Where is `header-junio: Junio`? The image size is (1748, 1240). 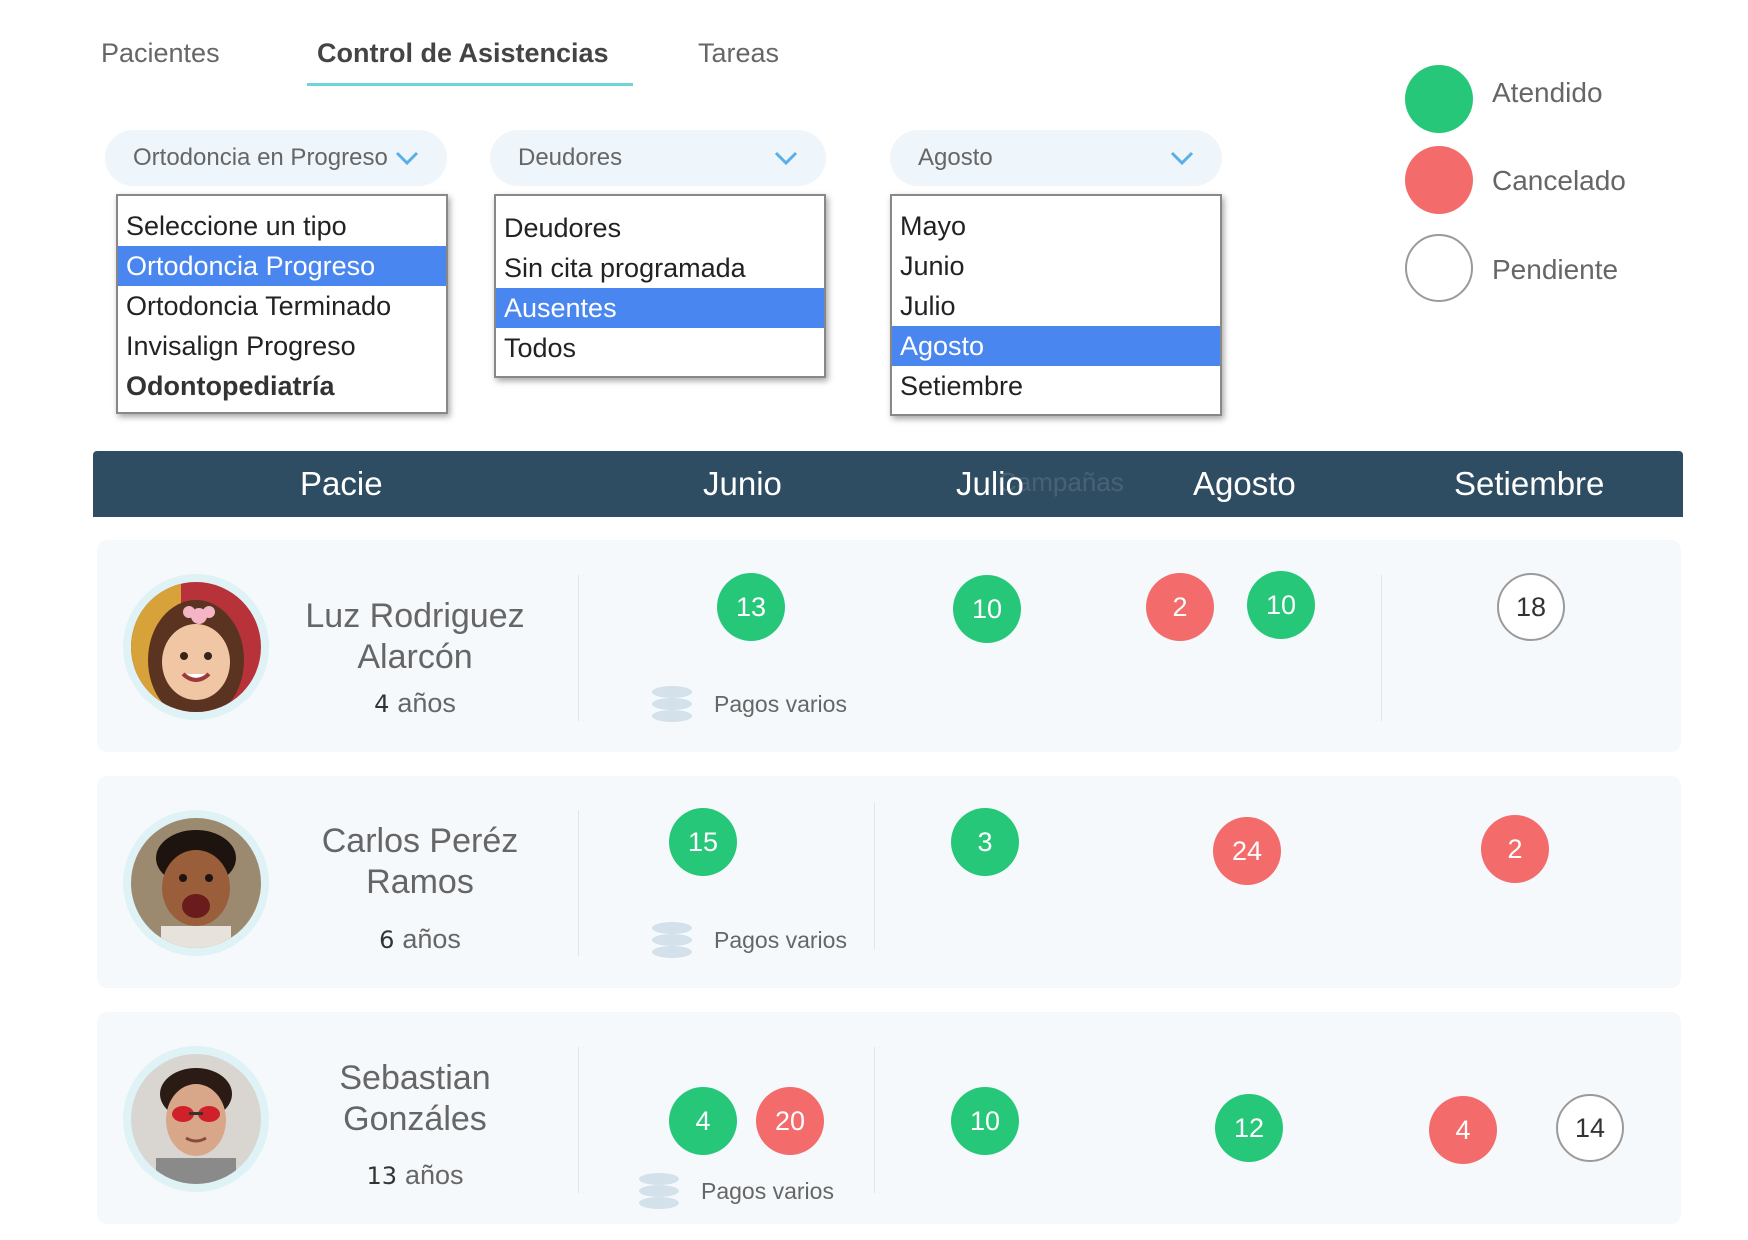 header-junio: Junio is located at coordinates (742, 483).